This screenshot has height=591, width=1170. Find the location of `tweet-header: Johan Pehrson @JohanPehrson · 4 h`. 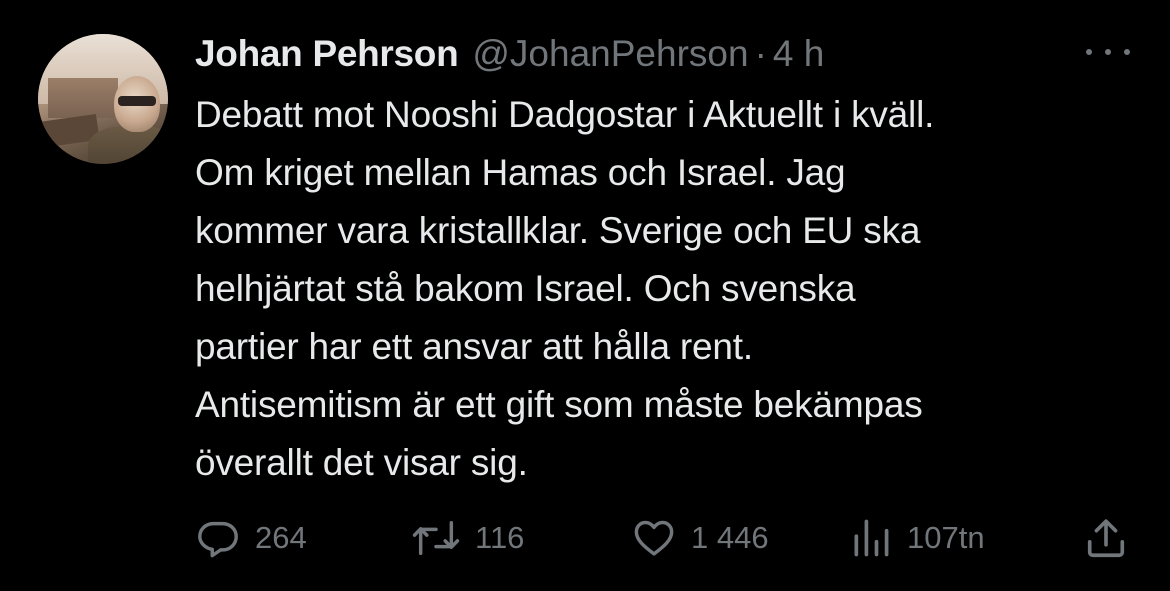

tweet-header: Johan Pehrson @JohanPehrson · 4 h is located at coordinates (509, 54).